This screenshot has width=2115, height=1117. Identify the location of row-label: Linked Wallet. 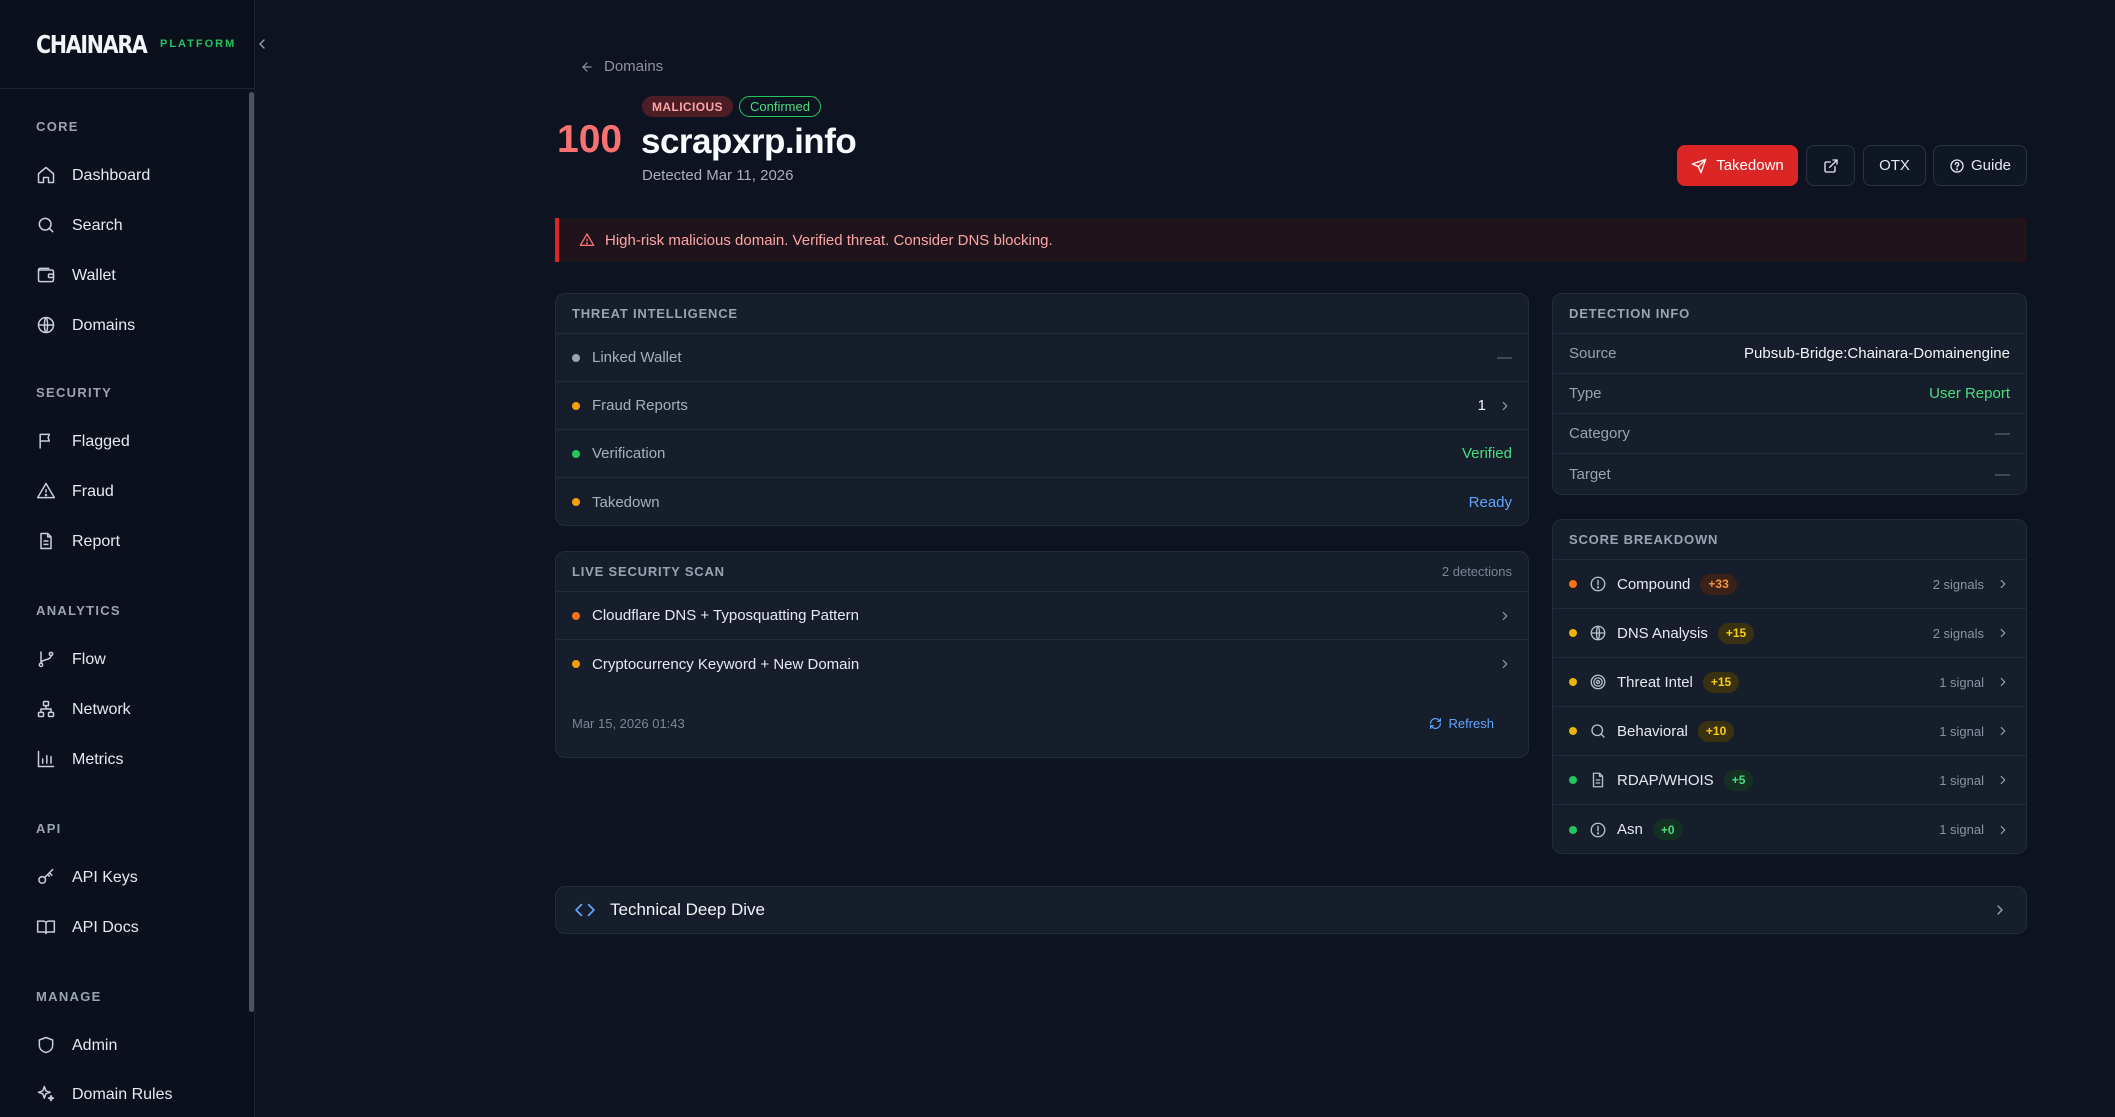
(637, 357).